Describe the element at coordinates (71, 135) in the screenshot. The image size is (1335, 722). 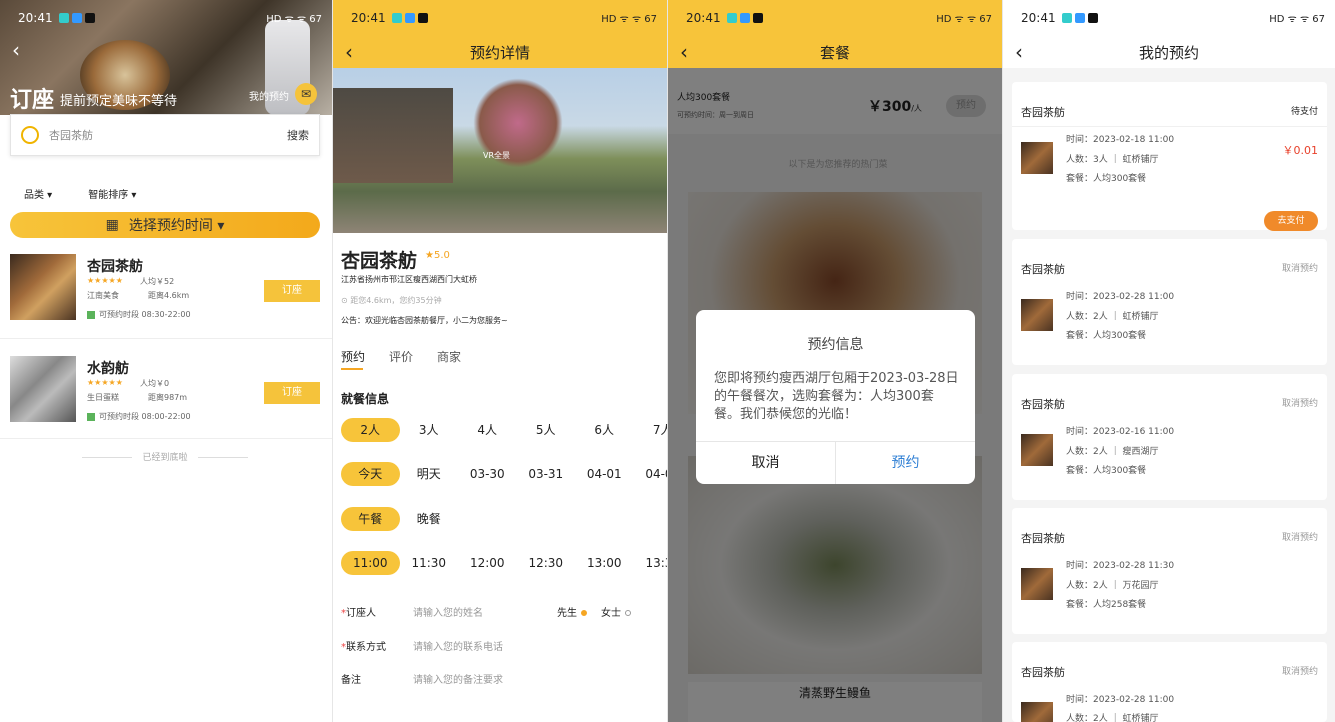
I see `search-input: 杏园茶舫` at that location.